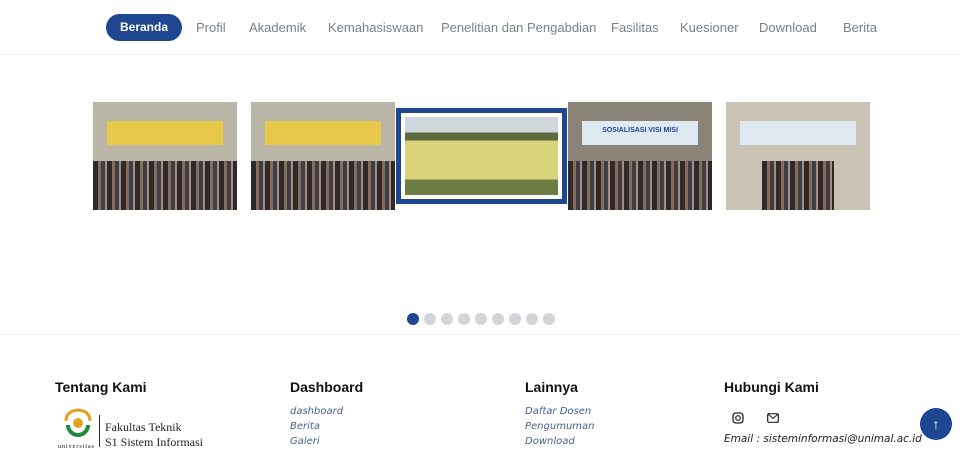 The width and height of the screenshot is (960, 452). Describe the element at coordinates (823, 439) in the screenshot. I see `contact-email: Email : sisteminformasi@unimal.ac.id` at that location.